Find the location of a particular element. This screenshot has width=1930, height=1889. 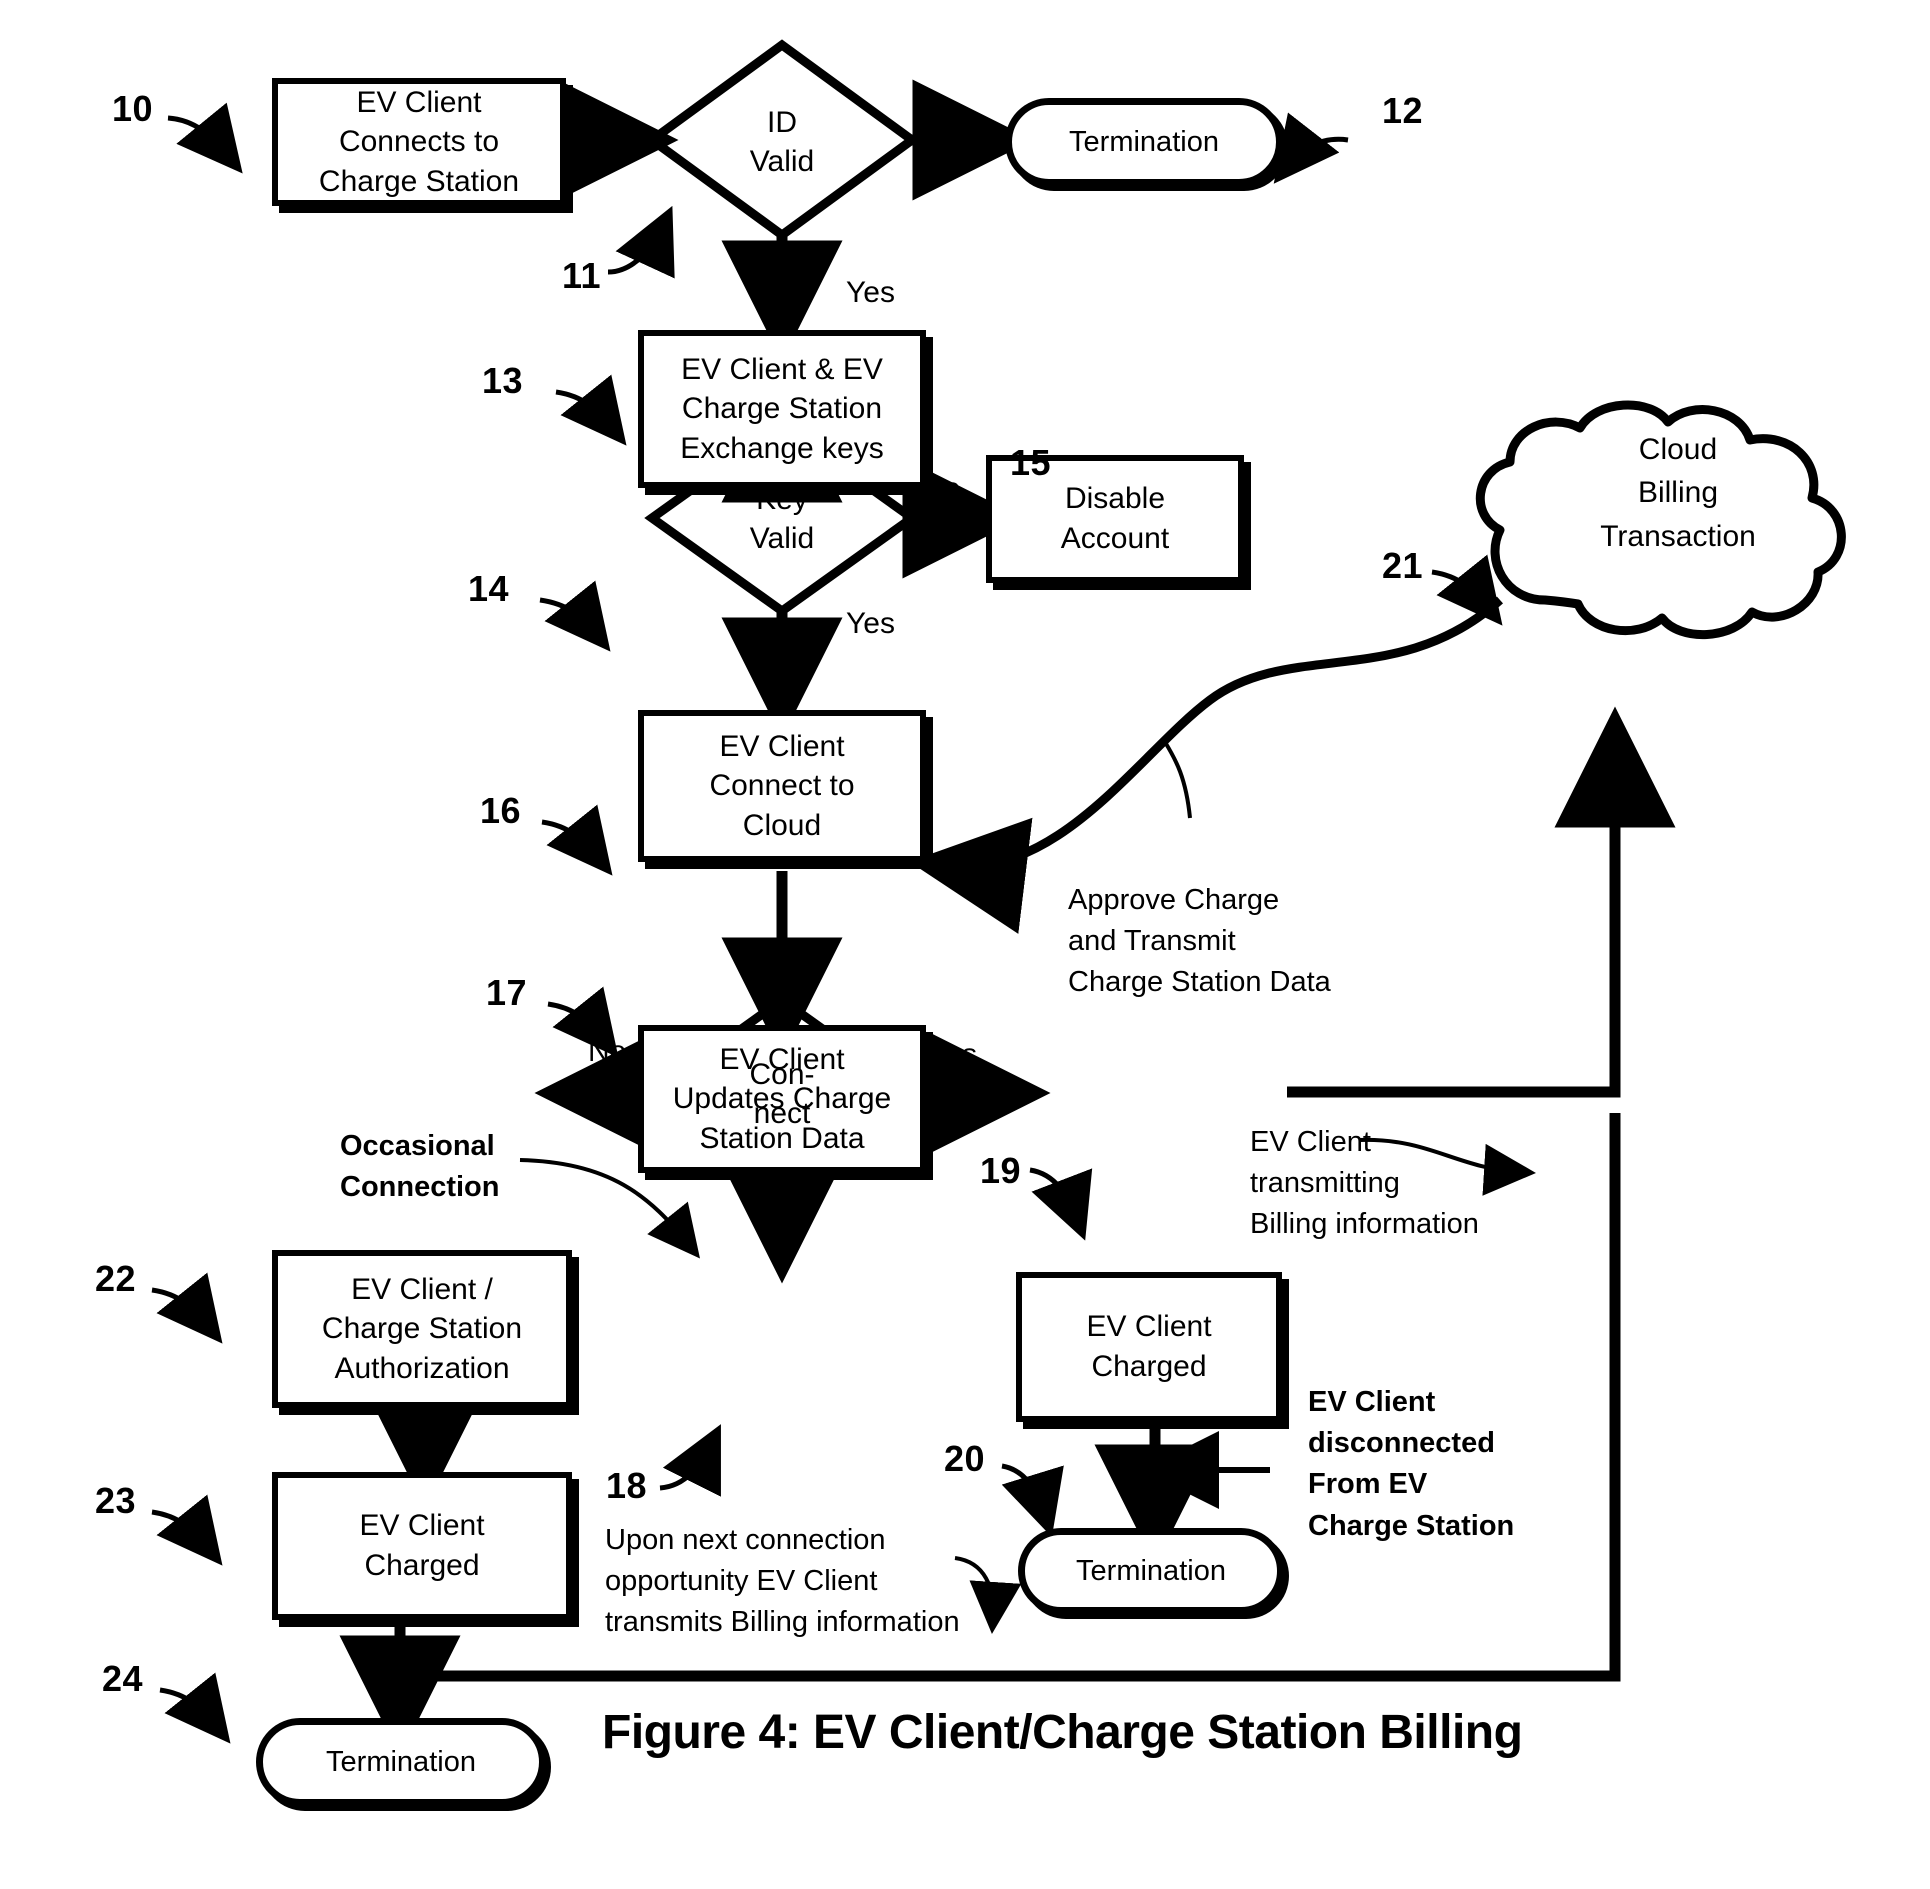

node-ev-client-connects: EV Client Connects to Charge Station is located at coordinates (419, 142).